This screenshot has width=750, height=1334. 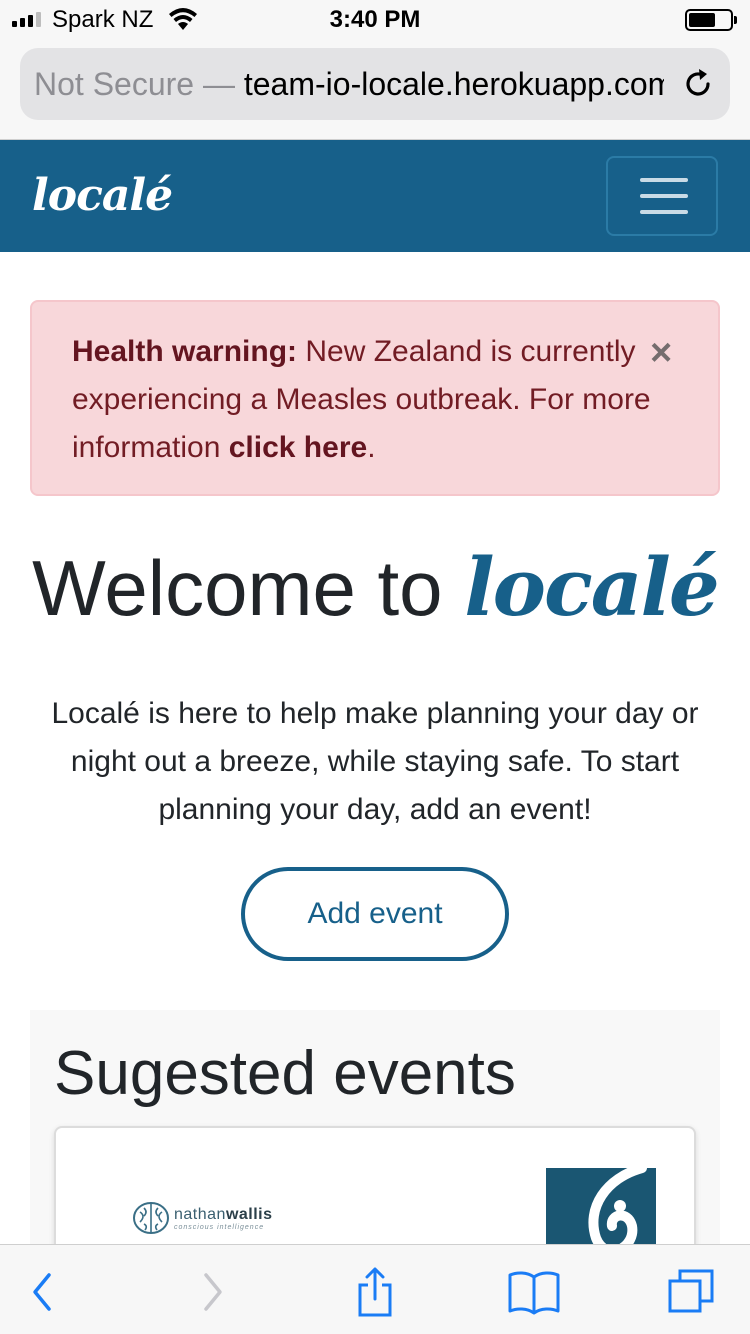 I want to click on event-logo-tagline: conscious intelligence, so click(x=219, y=1227).